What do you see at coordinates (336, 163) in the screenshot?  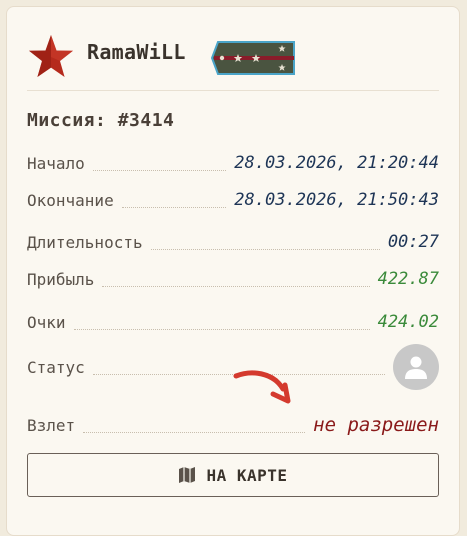 I see `field-value: 28.03.2026, 21:20:44` at bounding box center [336, 163].